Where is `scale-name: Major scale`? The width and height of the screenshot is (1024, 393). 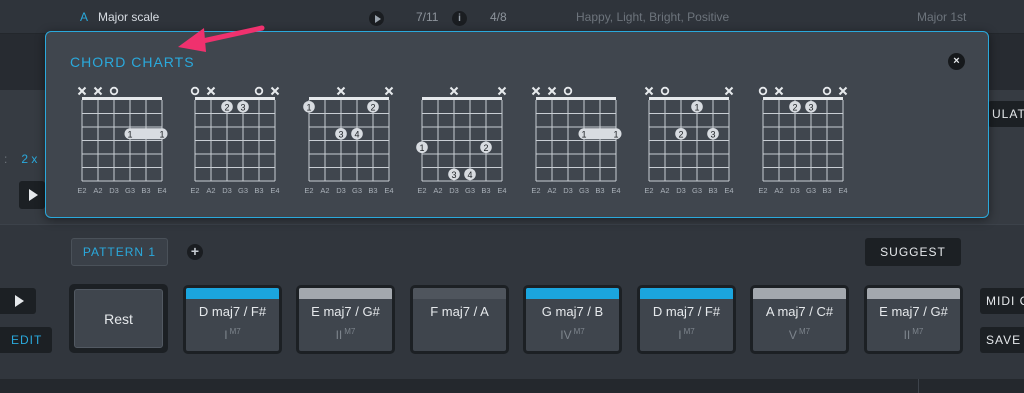 scale-name: Major scale is located at coordinates (129, 17).